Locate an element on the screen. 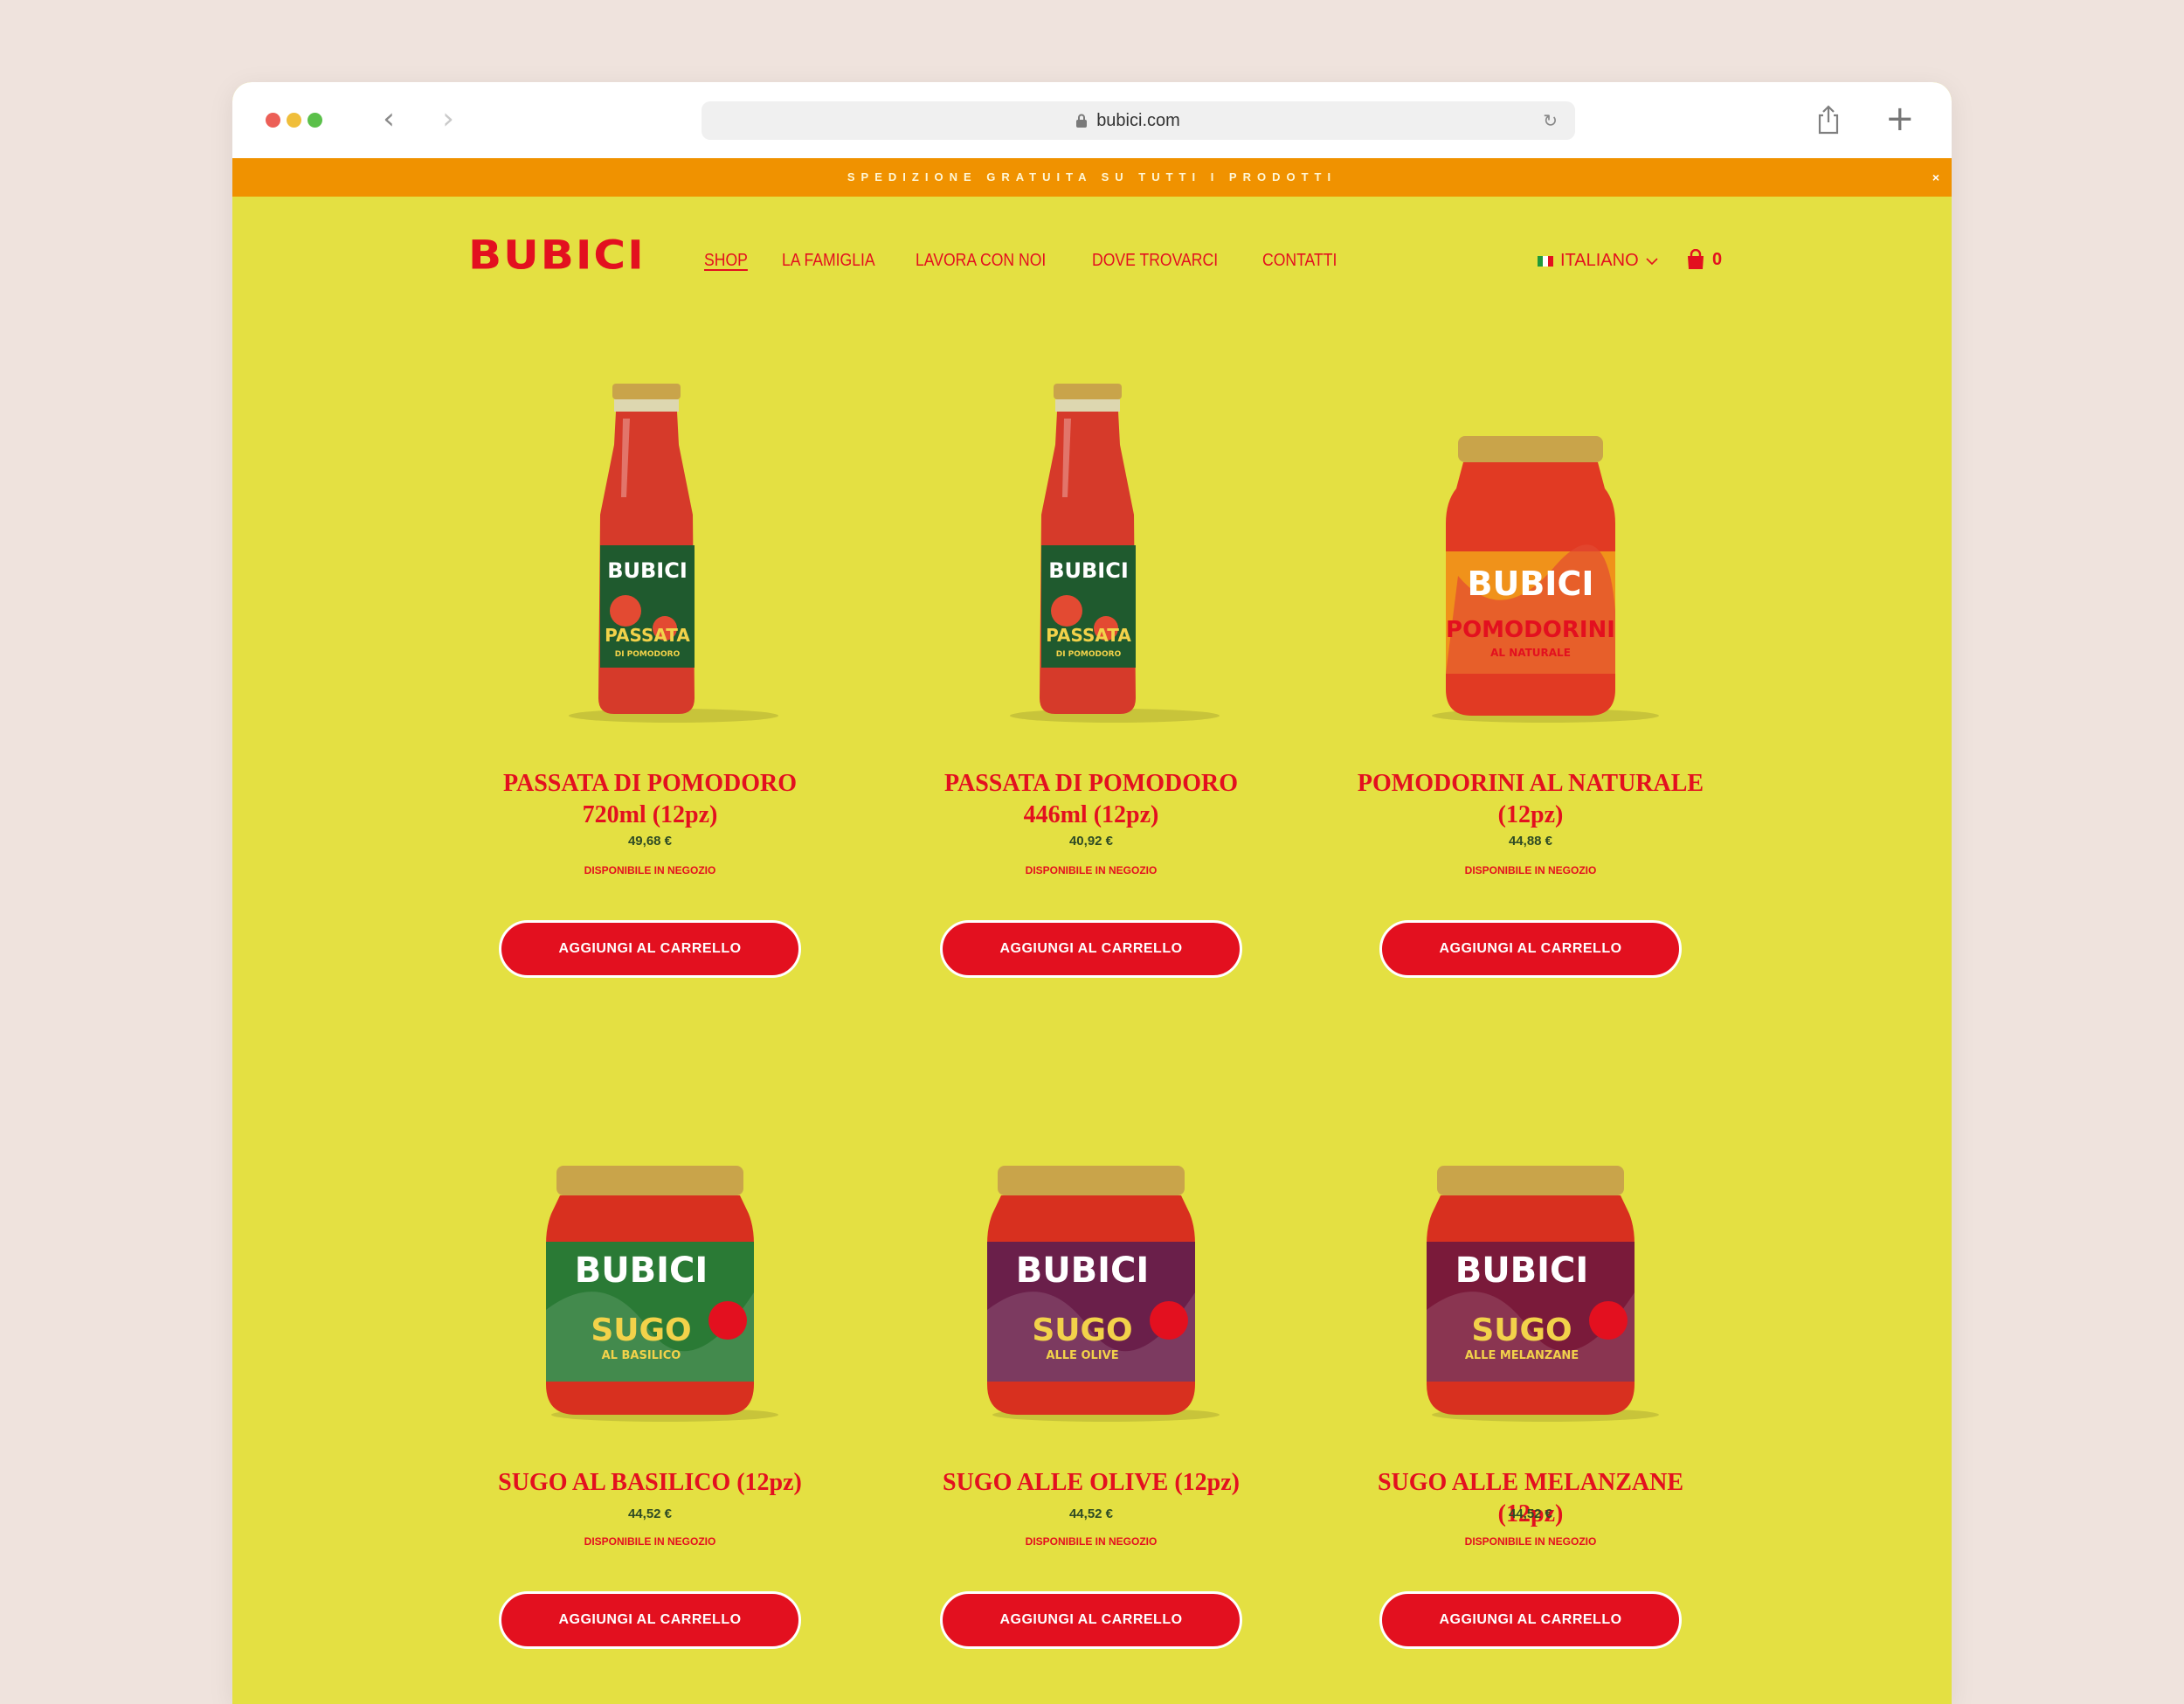  nav-lavora-con-noi: LAVORA CON NOI is located at coordinates (981, 261).